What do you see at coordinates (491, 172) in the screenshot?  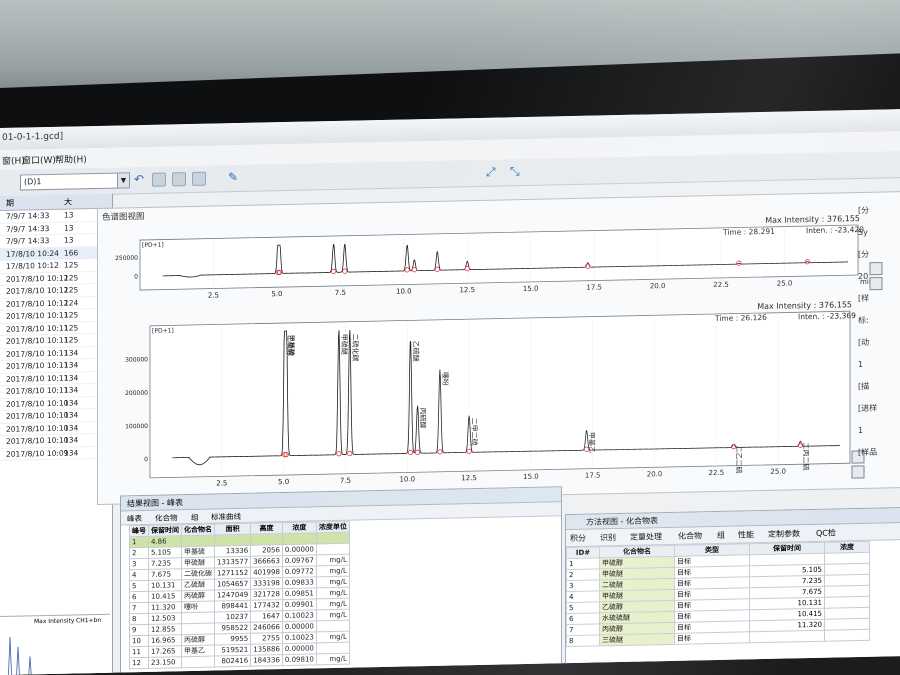 I see `zoom-fit-icon: ⤢` at bounding box center [491, 172].